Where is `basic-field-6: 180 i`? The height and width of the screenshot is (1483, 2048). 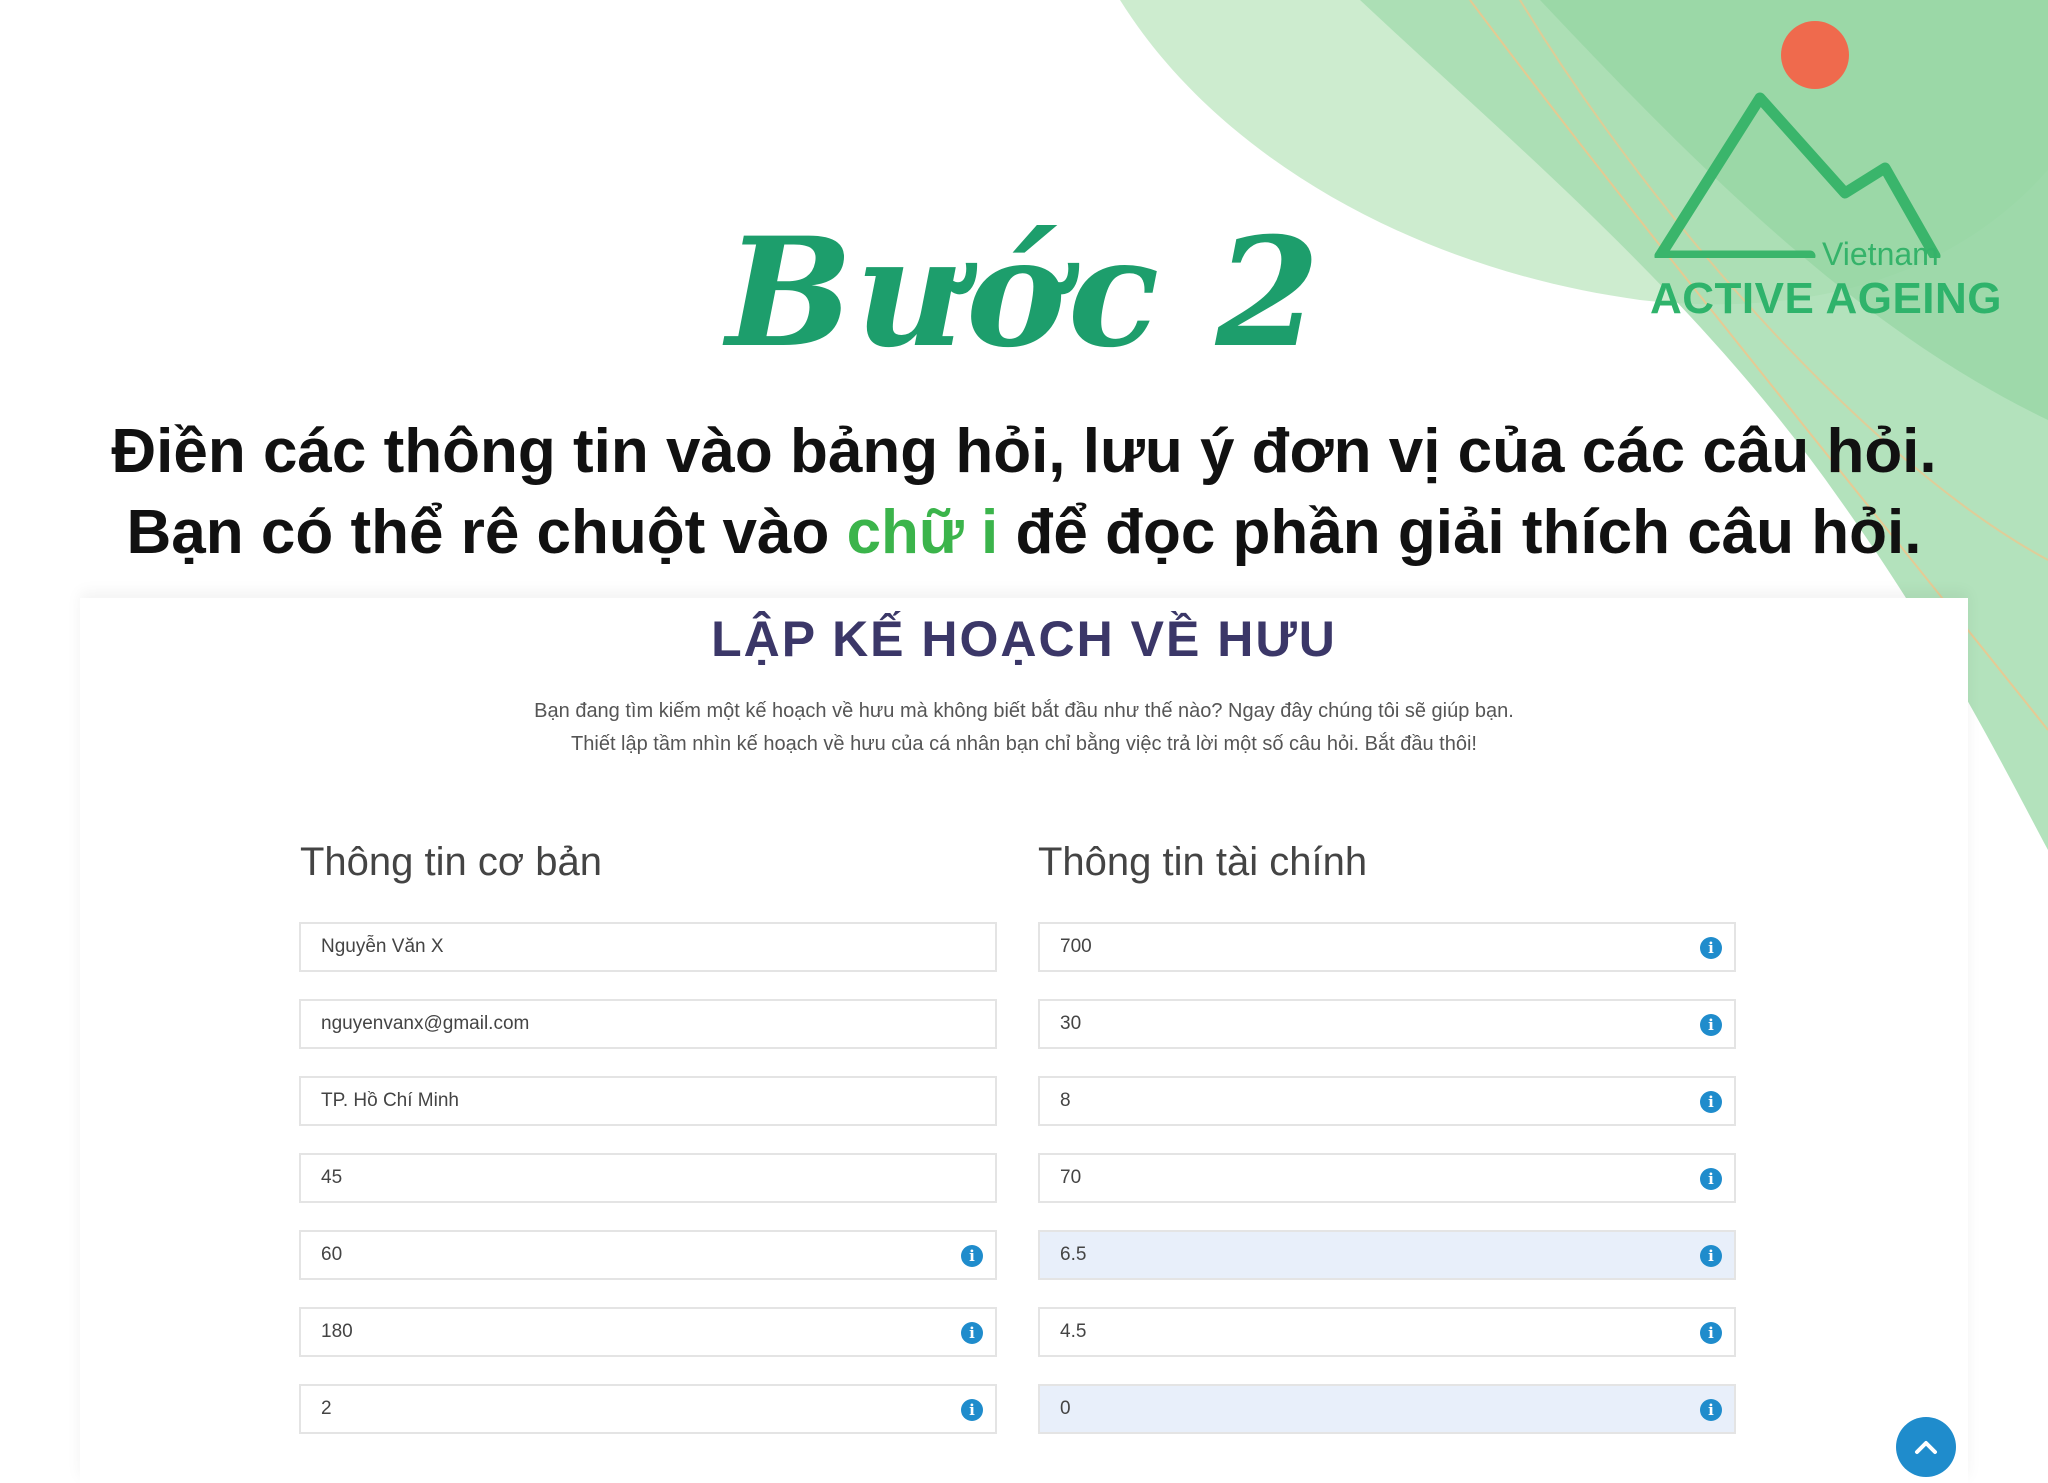
basic-field-6: 180 i is located at coordinates (648, 1332).